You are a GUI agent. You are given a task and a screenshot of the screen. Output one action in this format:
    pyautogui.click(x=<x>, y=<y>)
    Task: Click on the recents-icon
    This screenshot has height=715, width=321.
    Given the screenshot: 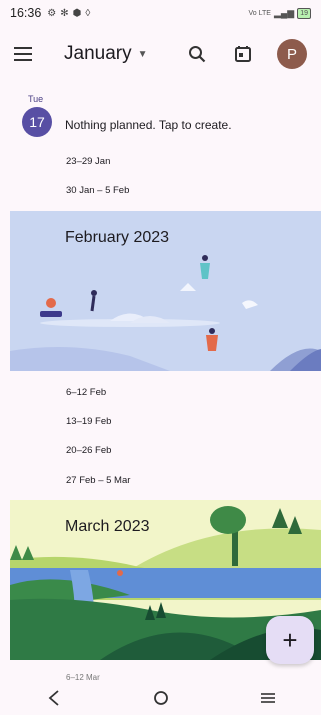 What is the action you would take?
    pyautogui.click(x=268, y=698)
    